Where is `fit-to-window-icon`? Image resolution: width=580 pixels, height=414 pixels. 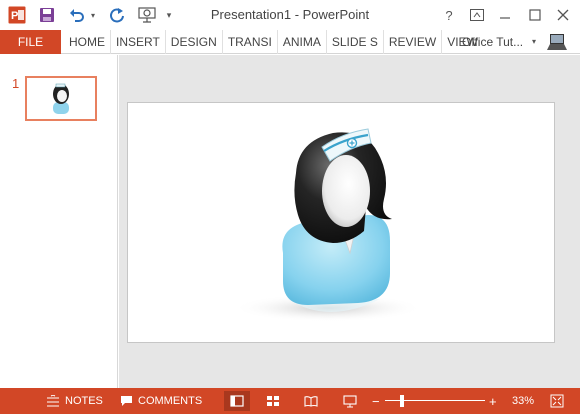
fit-to-window-icon is located at coordinates (557, 401).